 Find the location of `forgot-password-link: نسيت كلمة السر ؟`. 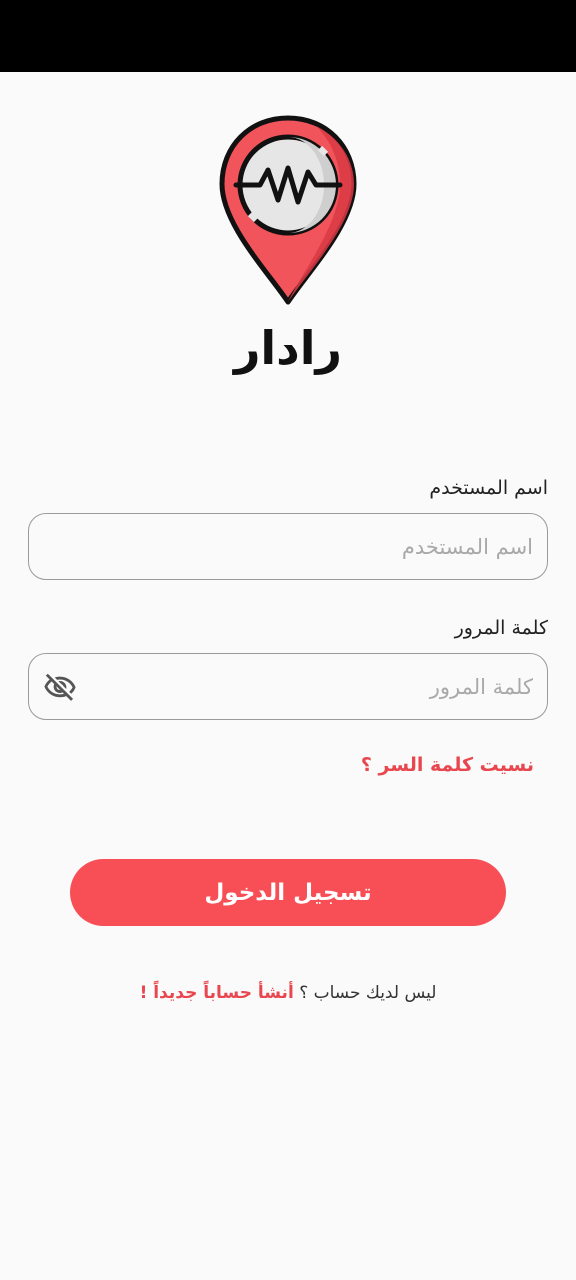

forgot-password-link: نسيت كلمة السر ؟ is located at coordinates (447, 765).